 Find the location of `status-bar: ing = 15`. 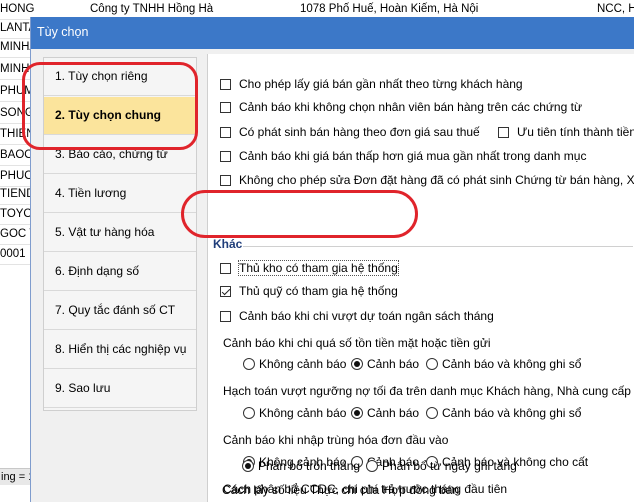

status-bar: ing = 15 is located at coordinates (17, 476).